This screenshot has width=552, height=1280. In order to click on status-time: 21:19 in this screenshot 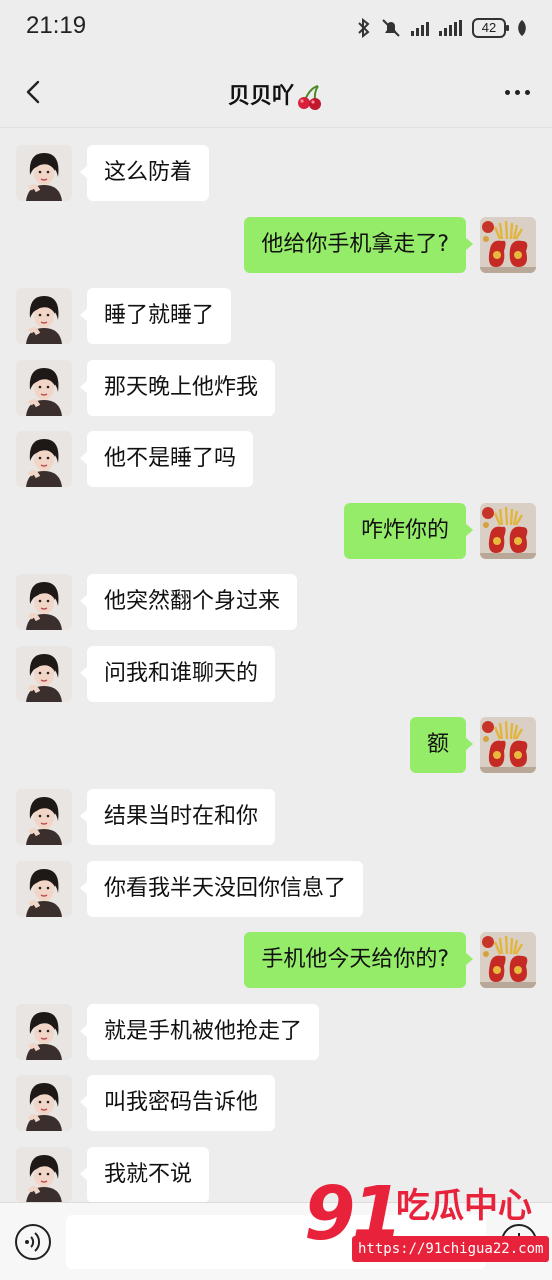, I will do `click(56, 25)`.